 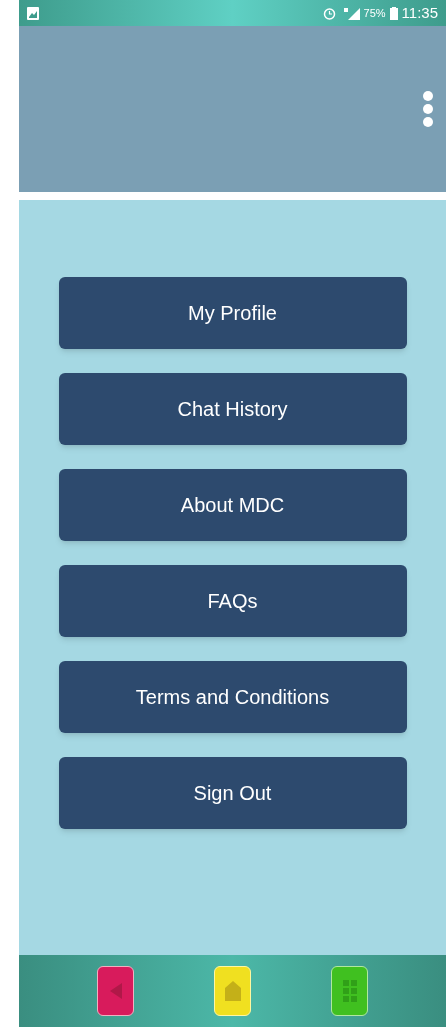 I want to click on image-icon, so click(x=33, y=13).